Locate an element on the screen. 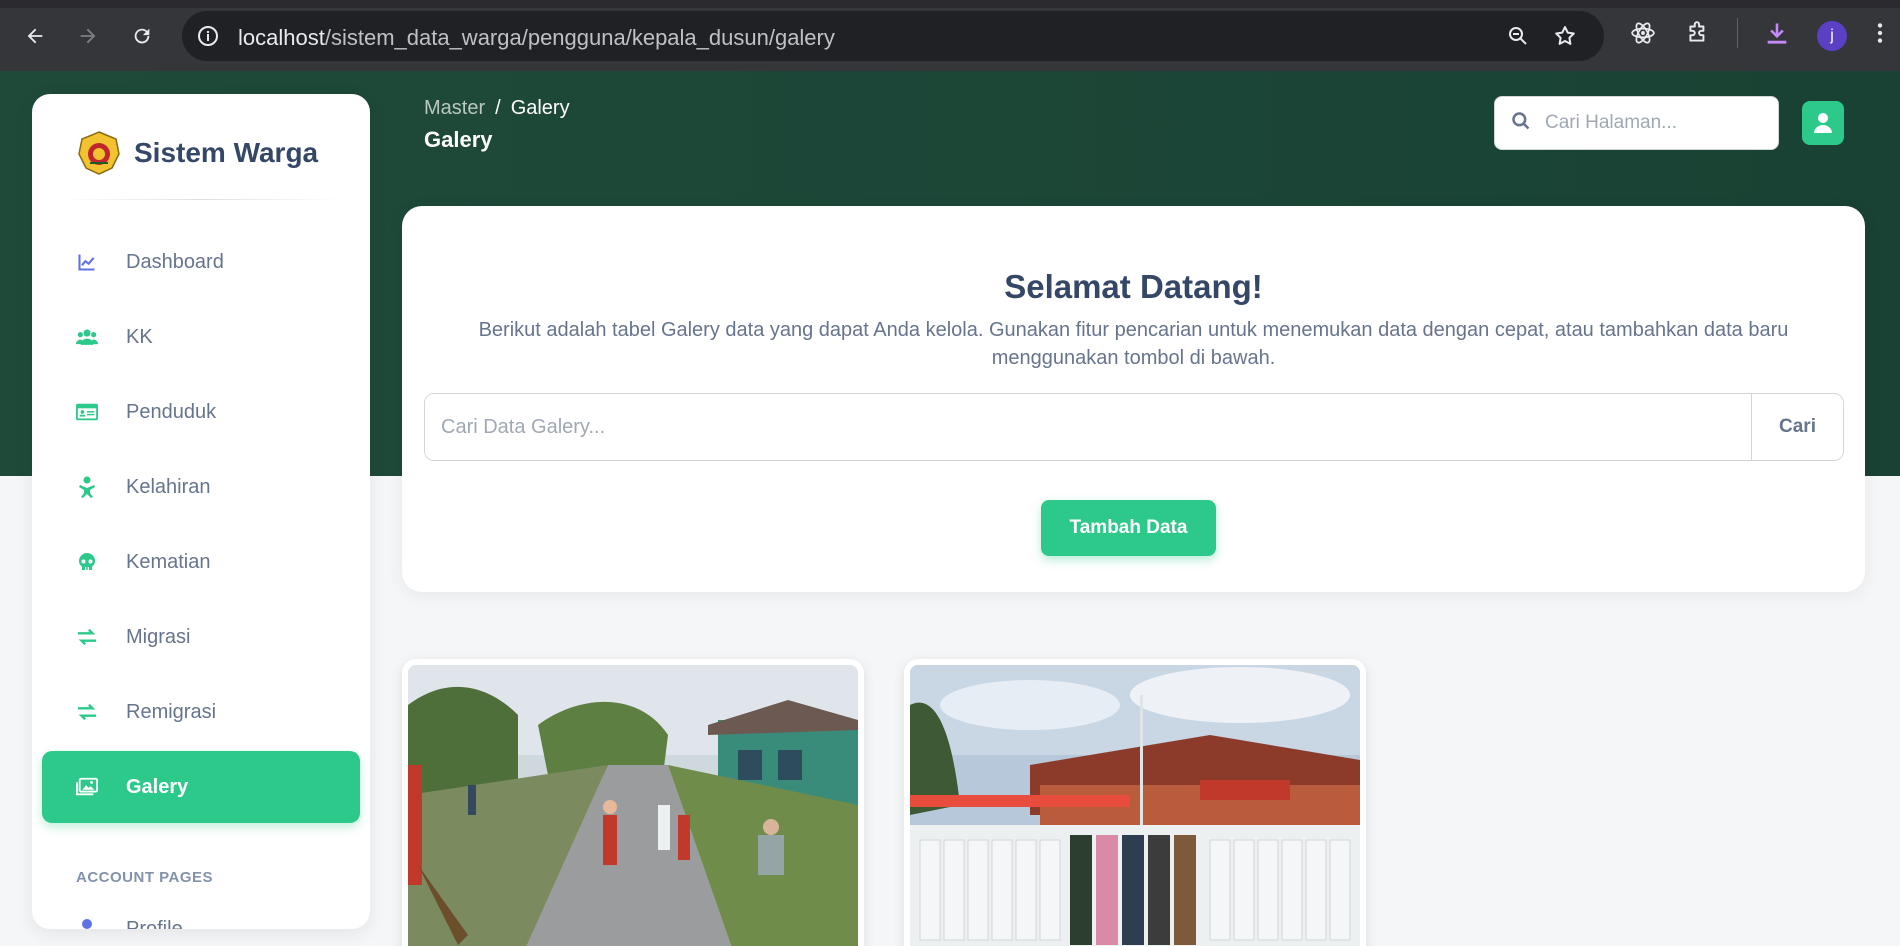 This screenshot has width=1900, height=946. sidebar-item-kelahiran: Kelahiran is located at coordinates (201, 487).